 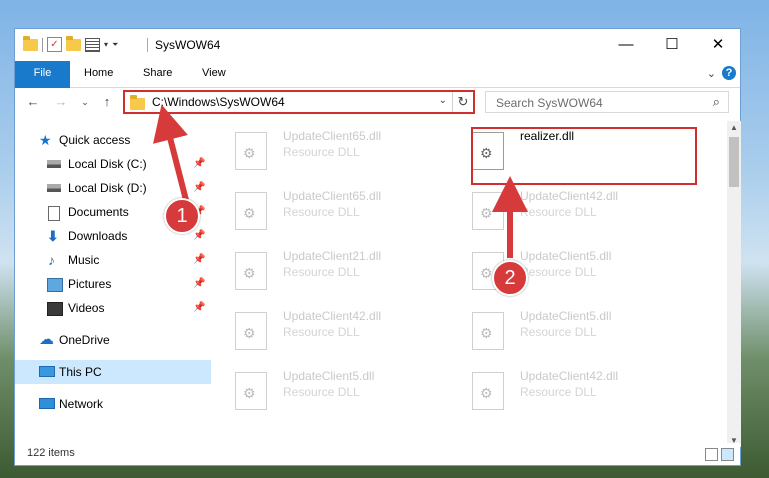 What do you see at coordinates (734, 284) in the screenshot?
I see `vertical-scrollbar: ▲ ▼` at bounding box center [734, 284].